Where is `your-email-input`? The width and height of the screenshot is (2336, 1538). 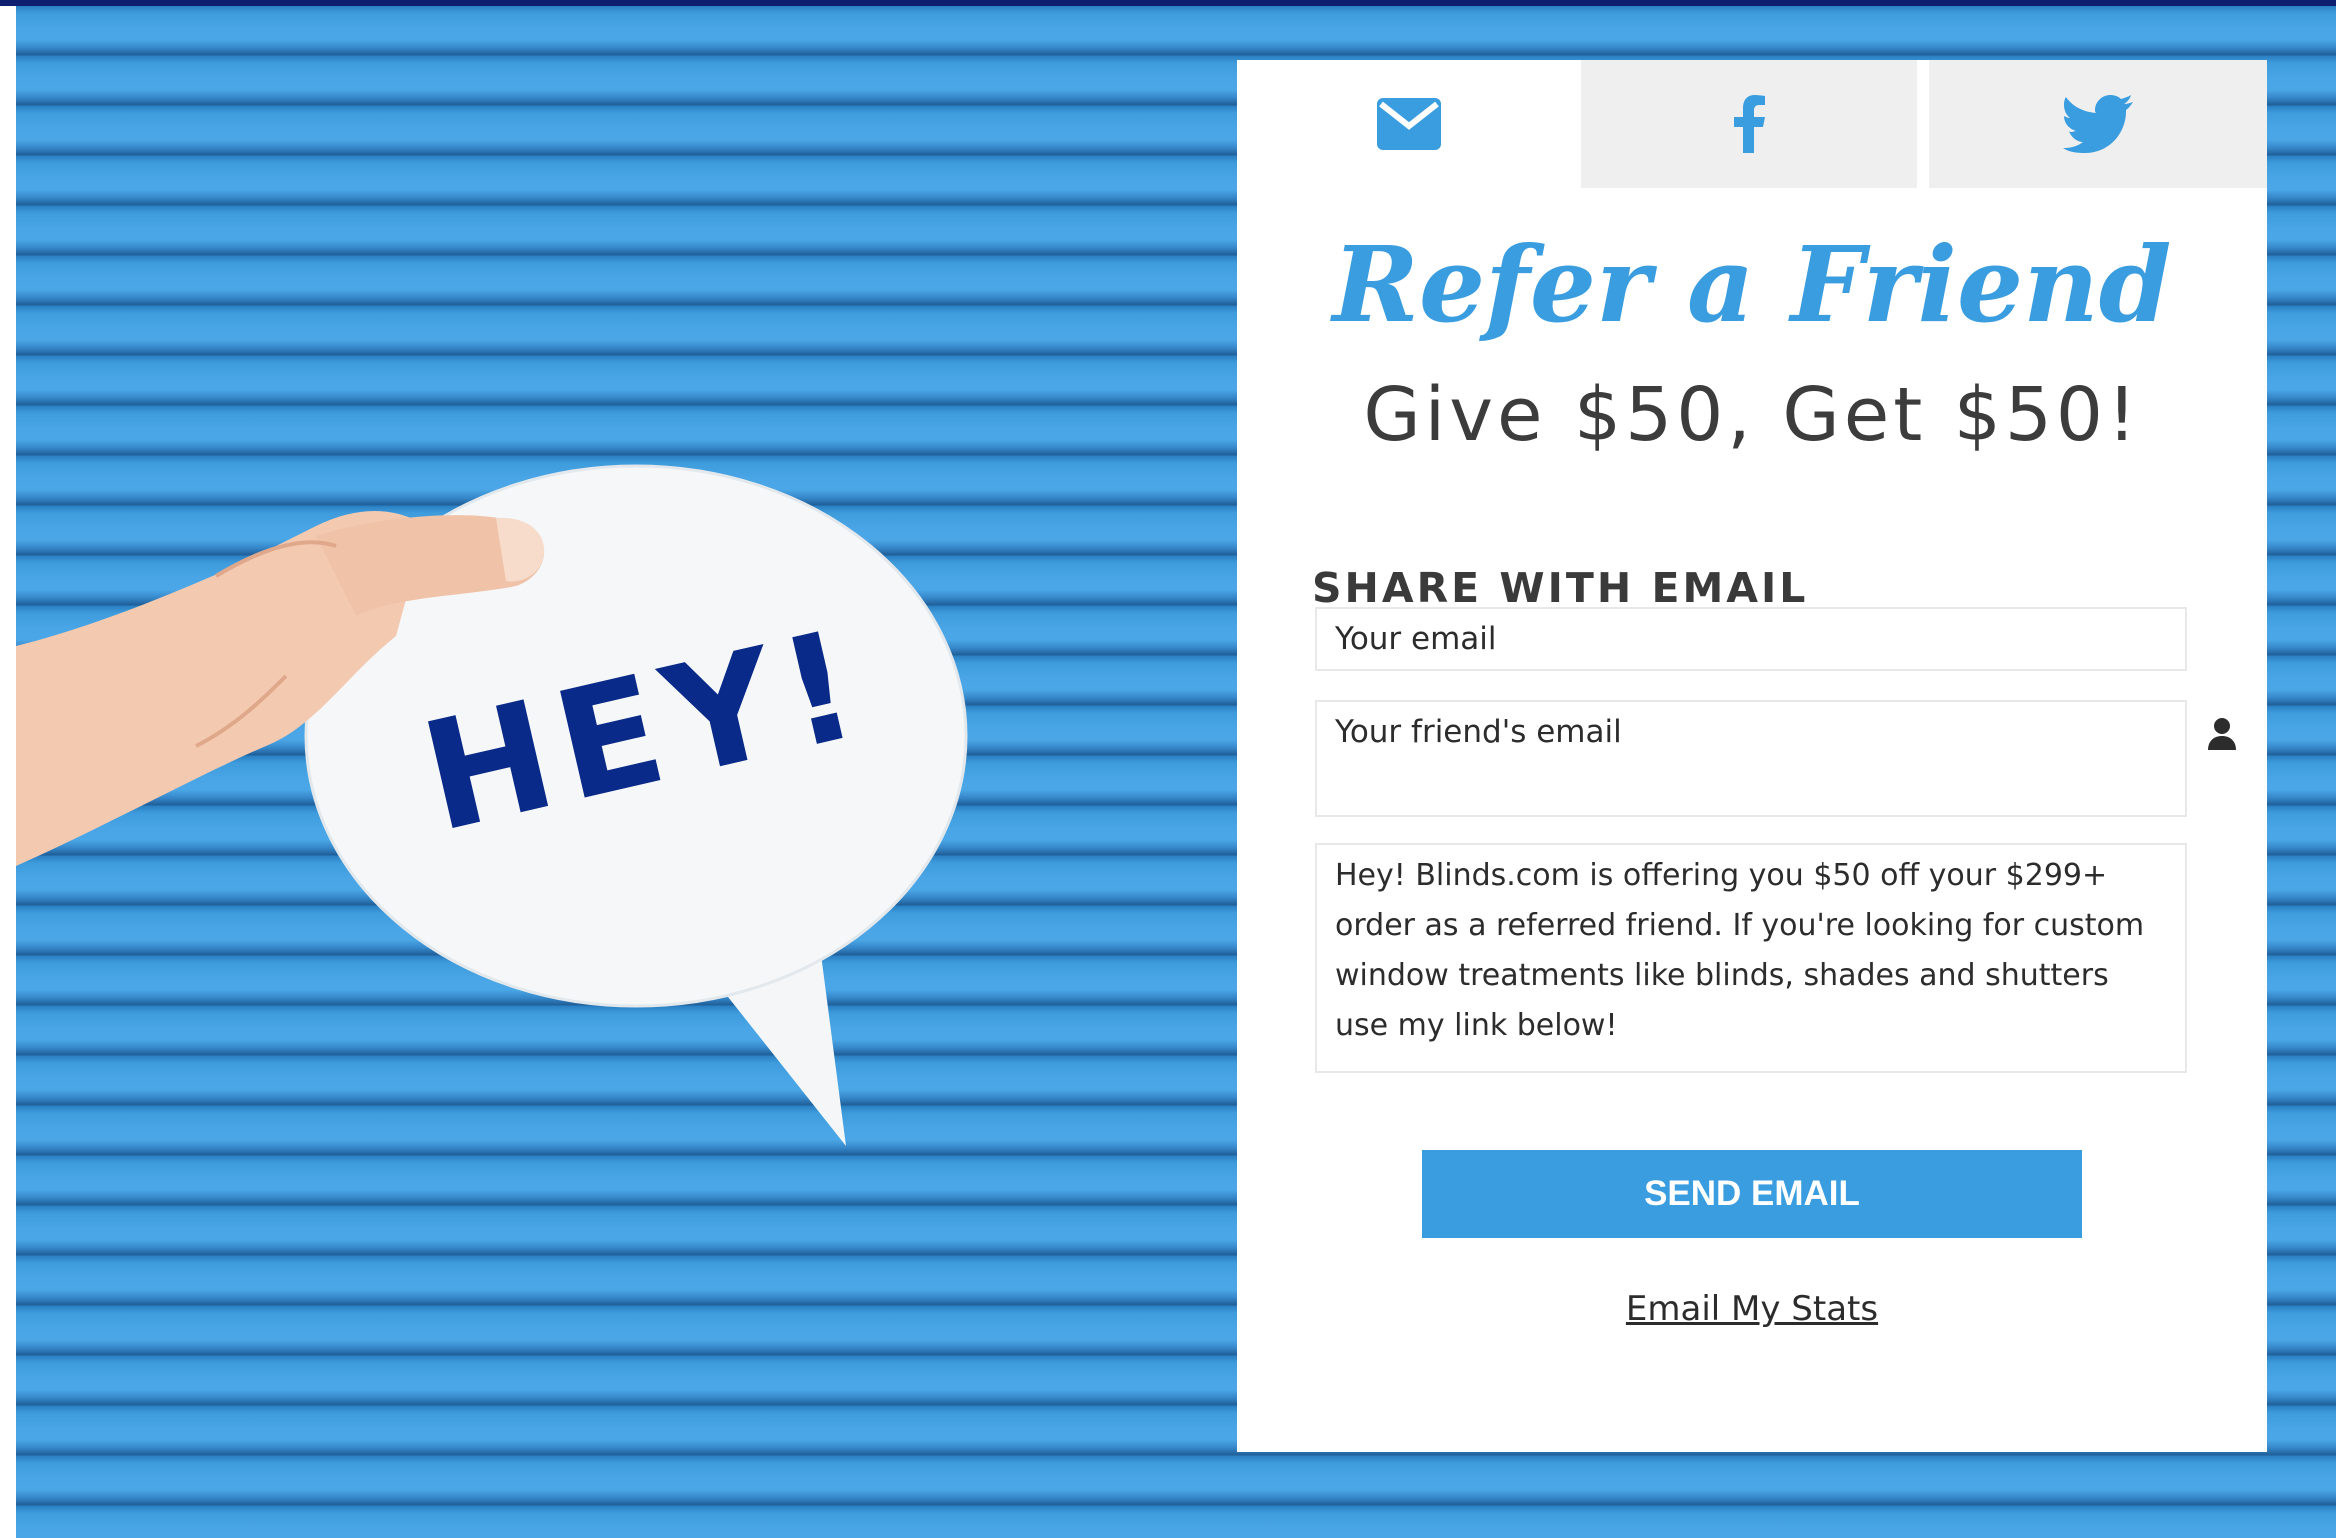 your-email-input is located at coordinates (1751, 639).